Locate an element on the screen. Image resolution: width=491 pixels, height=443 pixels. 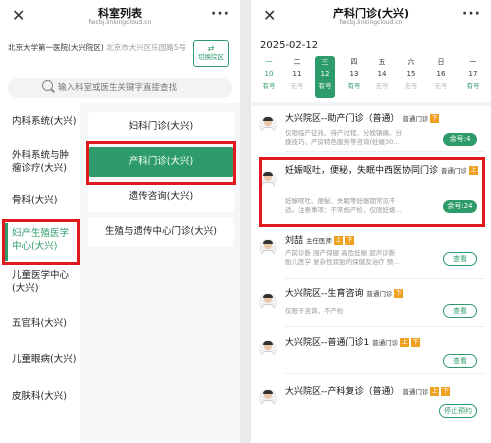
doctor-name: 大兴院区--生育咨询 is located at coordinates (324, 294).